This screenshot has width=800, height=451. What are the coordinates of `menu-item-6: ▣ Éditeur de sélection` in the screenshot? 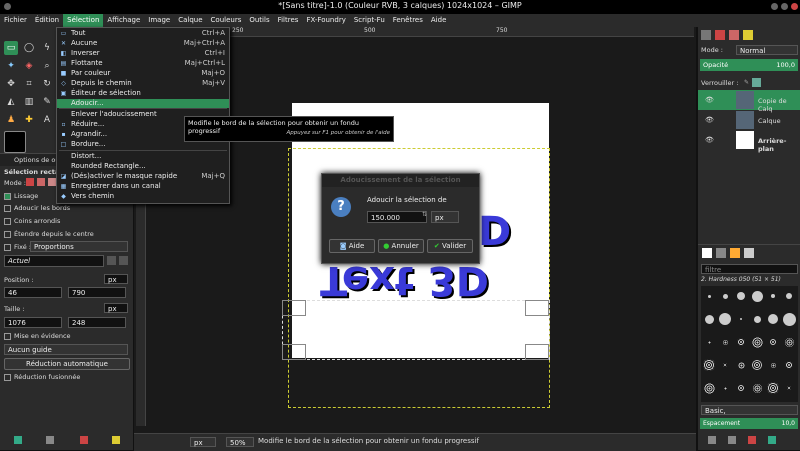 It's located at (143, 93).